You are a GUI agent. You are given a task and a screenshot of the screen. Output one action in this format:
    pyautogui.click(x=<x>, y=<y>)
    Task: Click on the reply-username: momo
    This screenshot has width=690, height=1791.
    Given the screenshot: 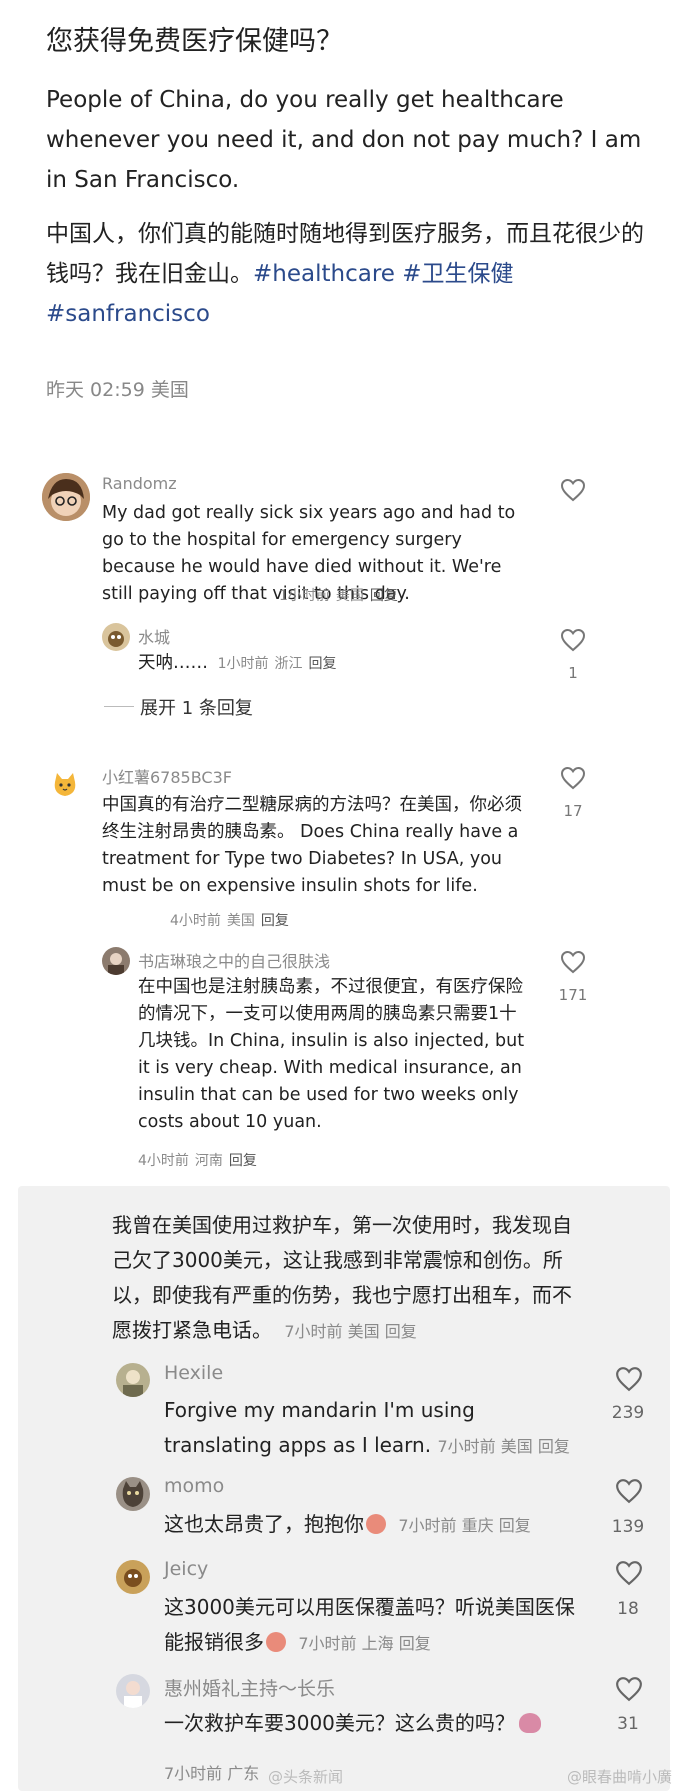 What is the action you would take?
    pyautogui.click(x=194, y=1486)
    